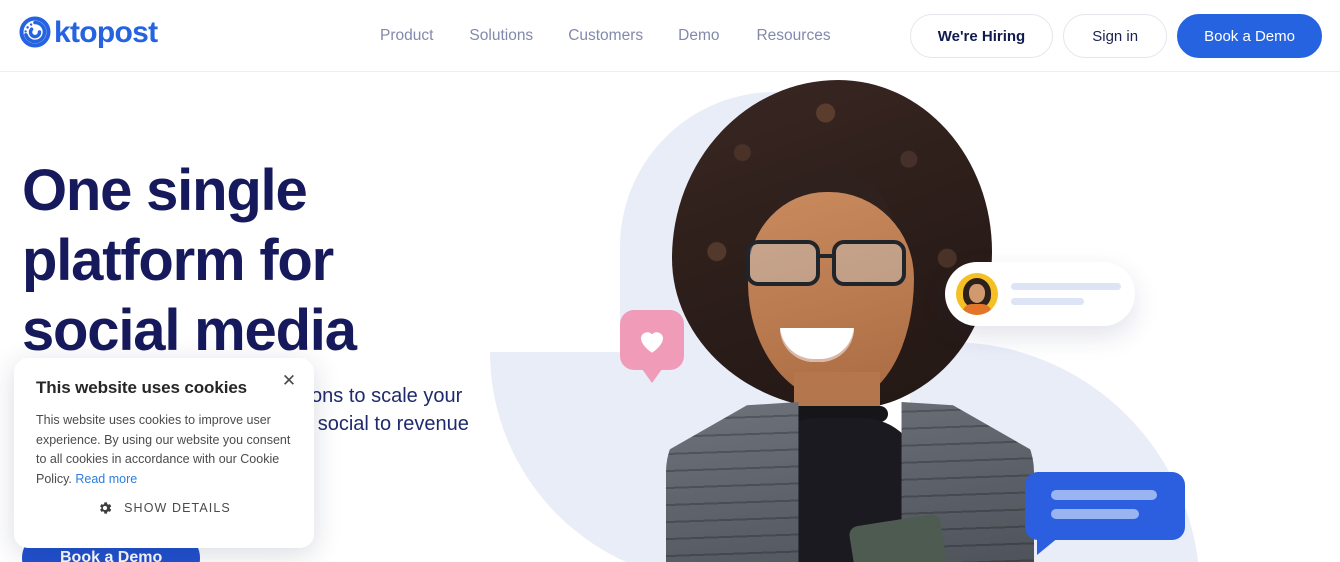  What do you see at coordinates (106, 479) in the screenshot?
I see `read-more-link: Read more` at bounding box center [106, 479].